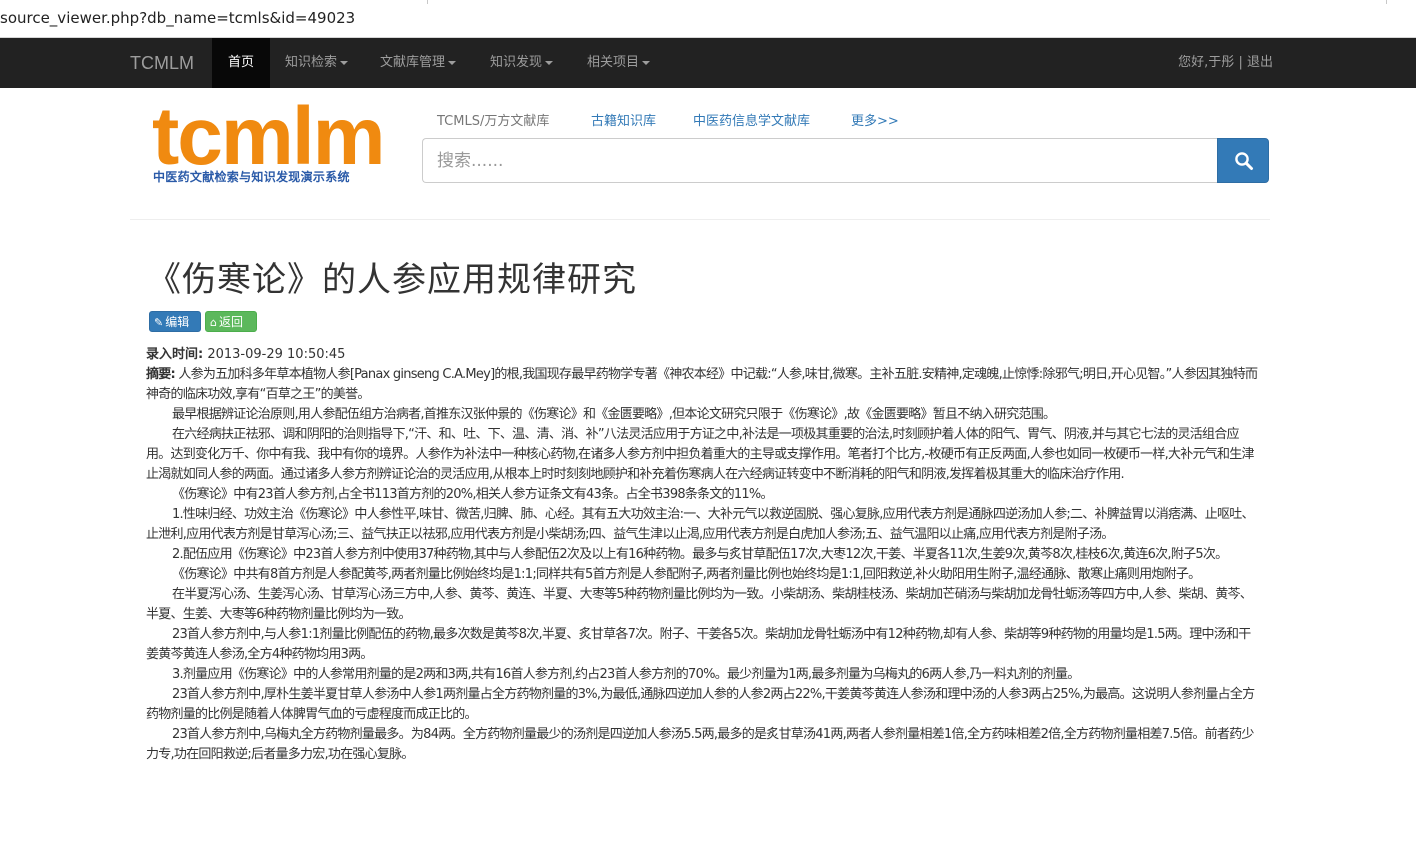  Describe the element at coordinates (493, 119) in the screenshot. I see `db-link-tcmls: TCMLS/万方文献库` at that location.